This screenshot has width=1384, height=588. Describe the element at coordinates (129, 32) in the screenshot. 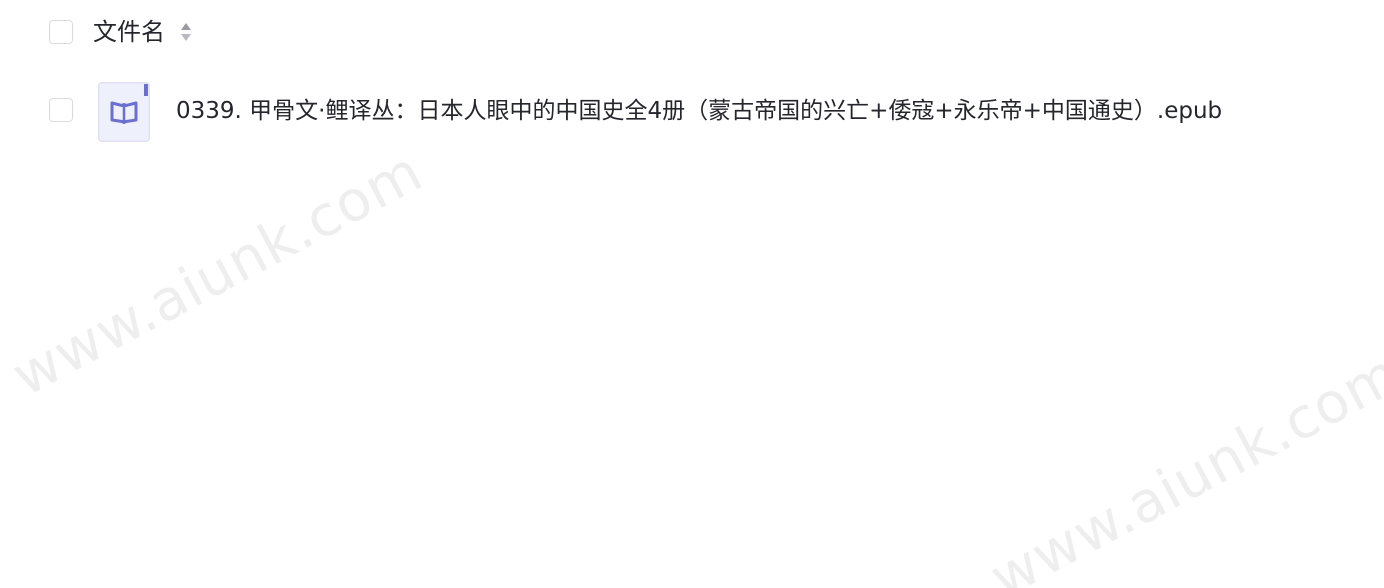

I see `column-header-filename: 文件名` at that location.